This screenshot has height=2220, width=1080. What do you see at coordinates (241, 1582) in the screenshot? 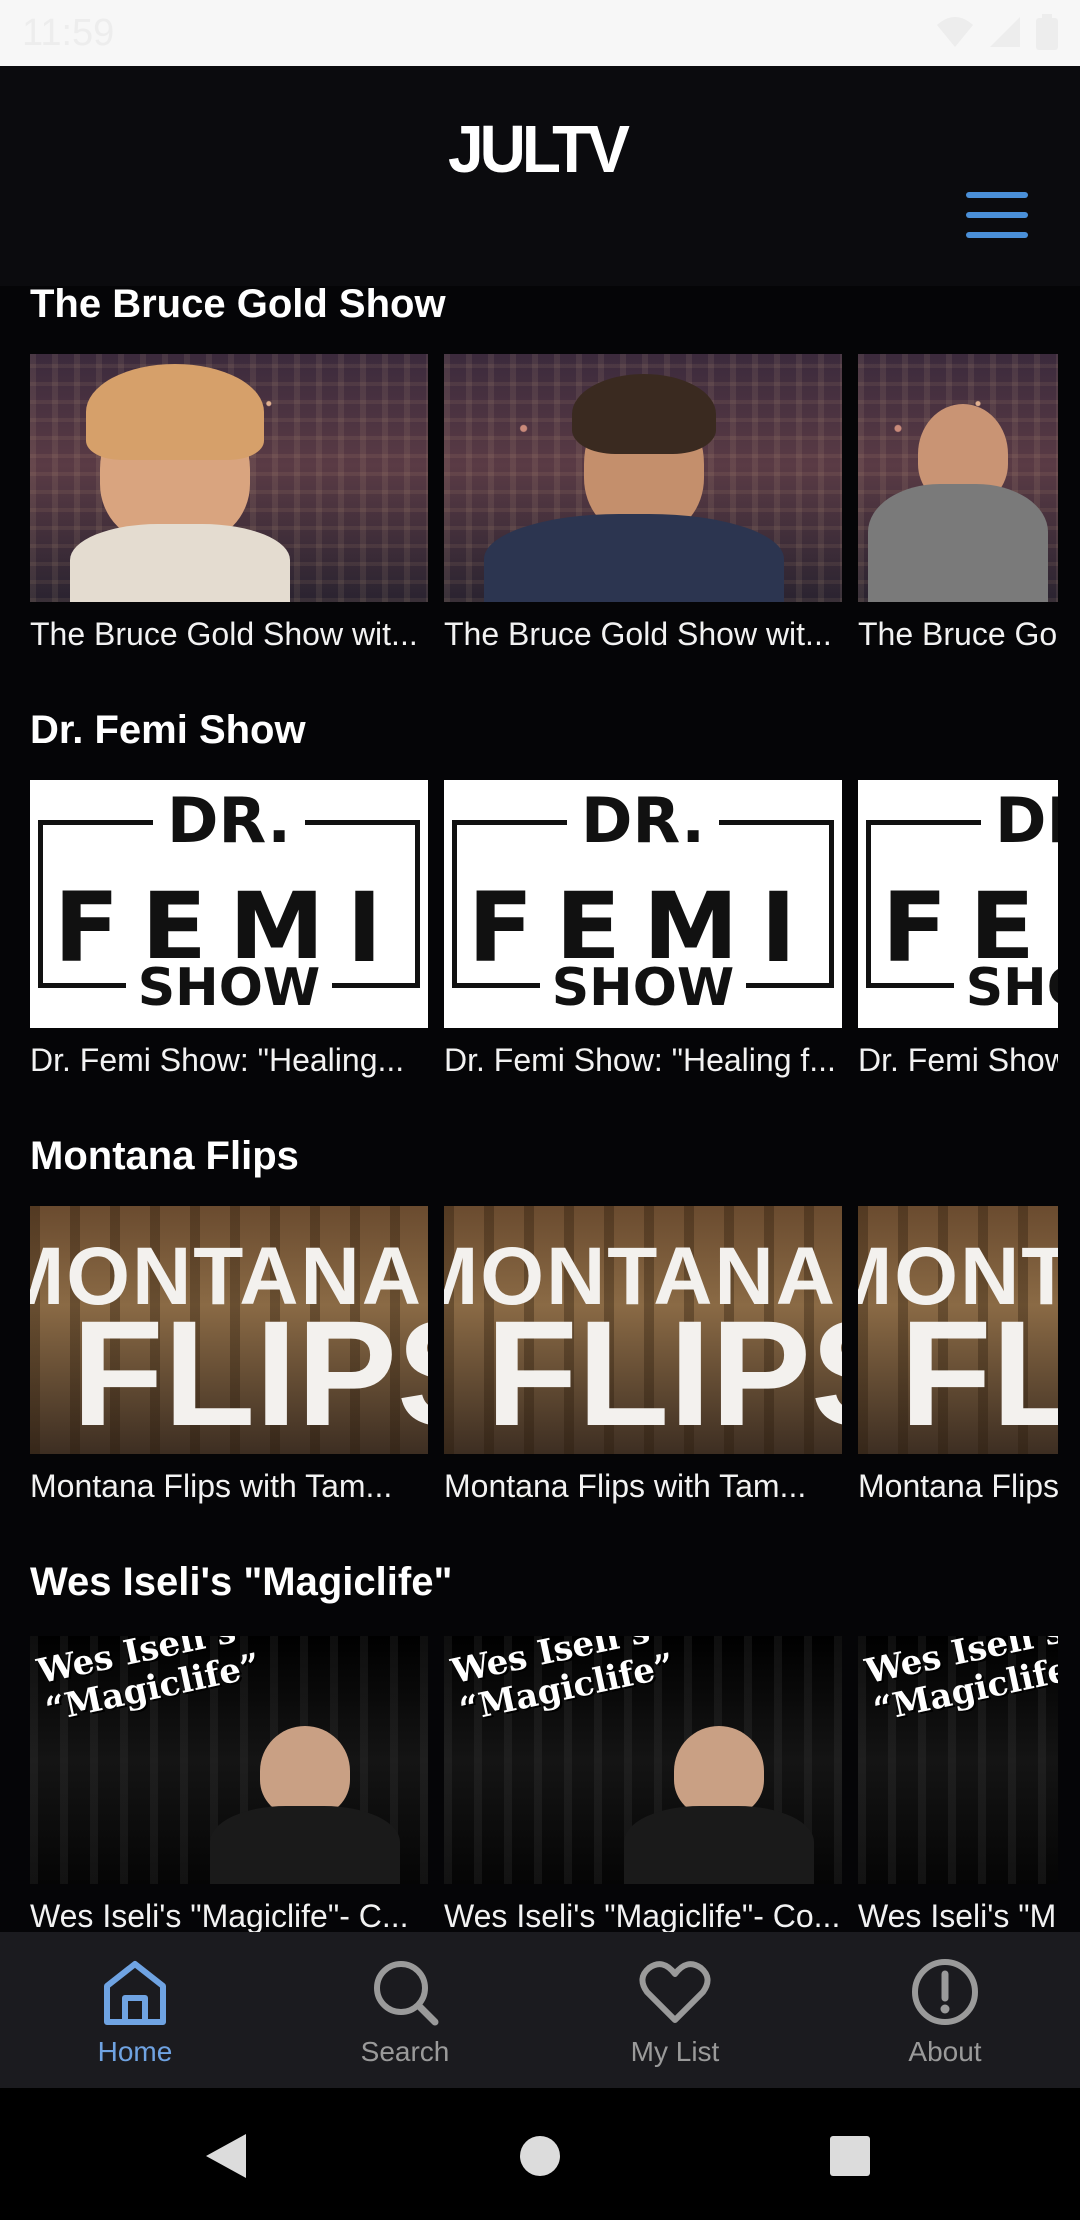
I see `section-title: Wes Iseli's "Magiclife"` at bounding box center [241, 1582].